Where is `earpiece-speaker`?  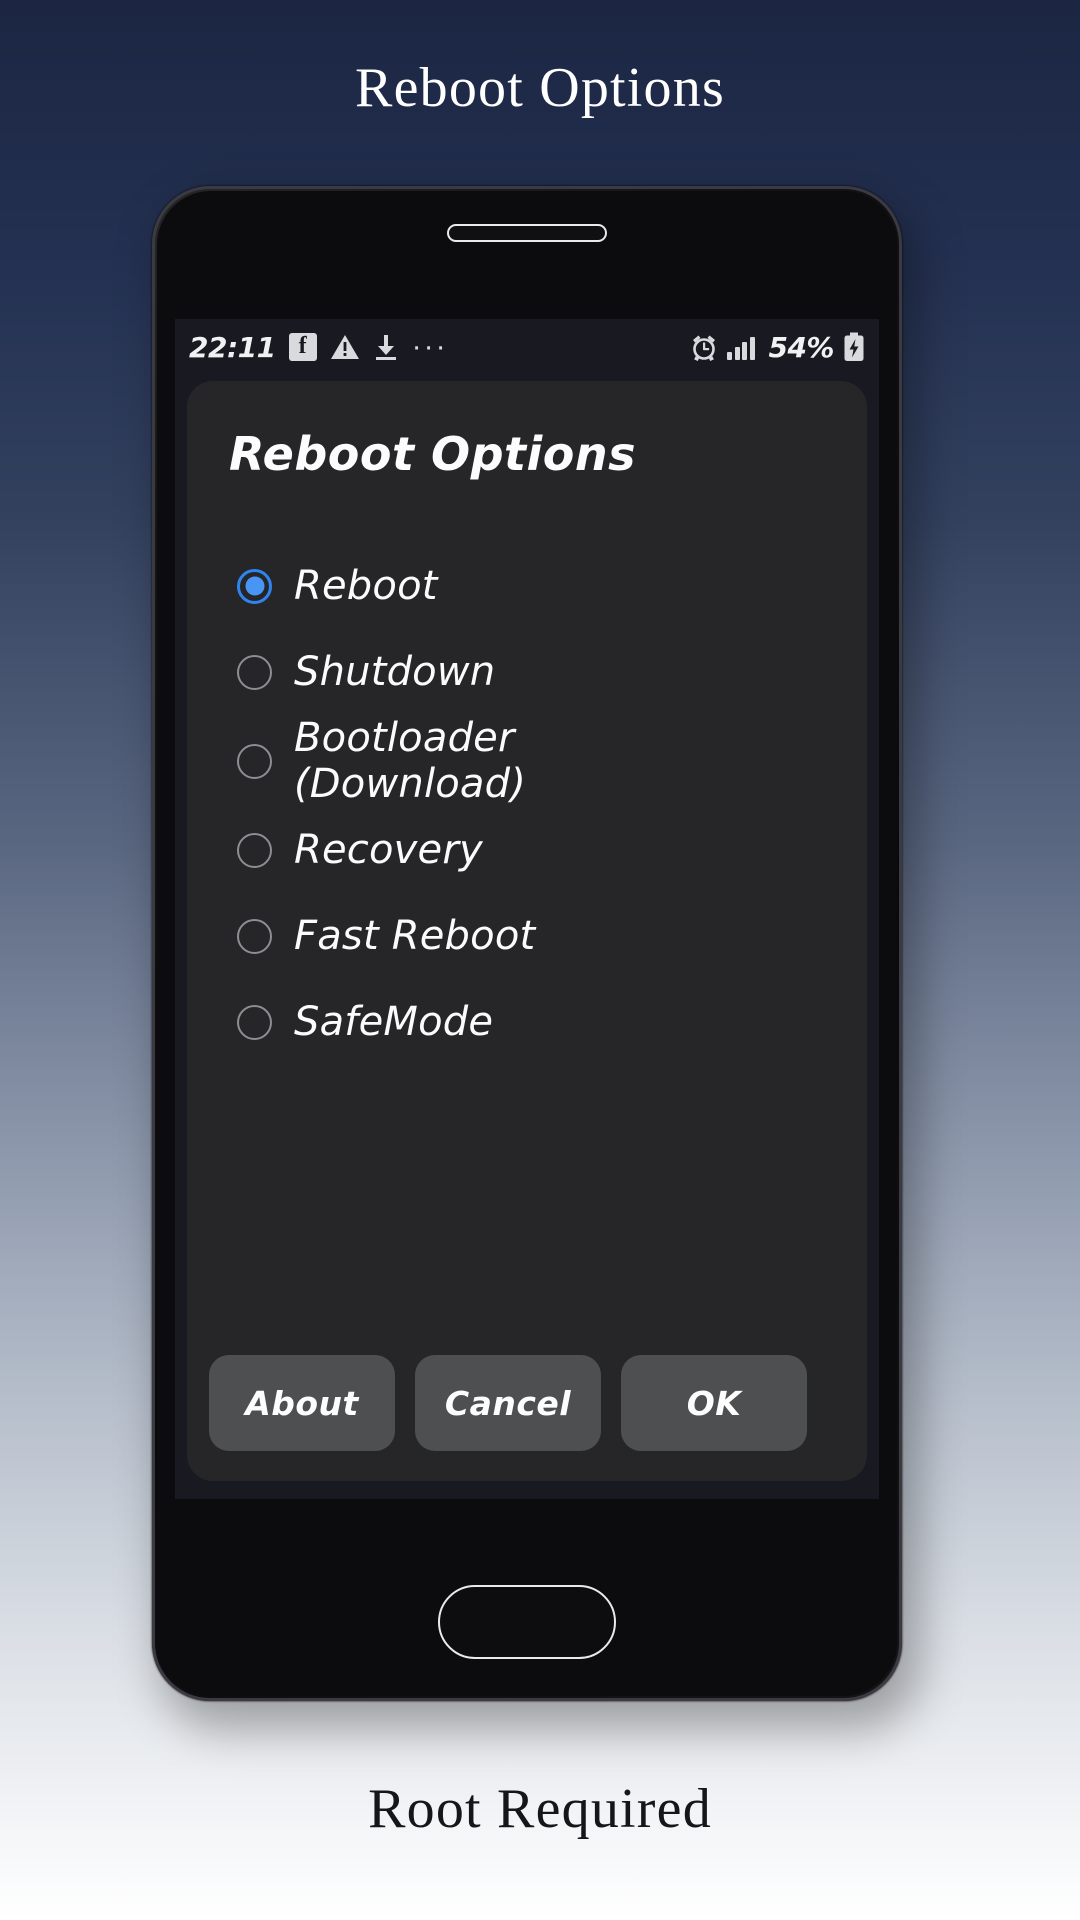
earpiece-speaker is located at coordinates (527, 233).